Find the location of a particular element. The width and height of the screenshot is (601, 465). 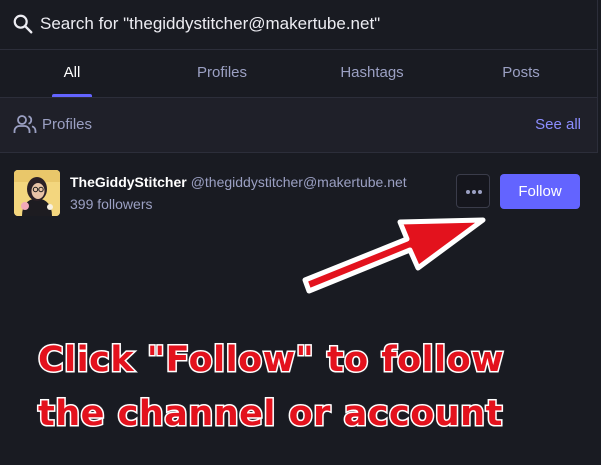

annotation-caption-line2: the channel or account is located at coordinates (270, 414).